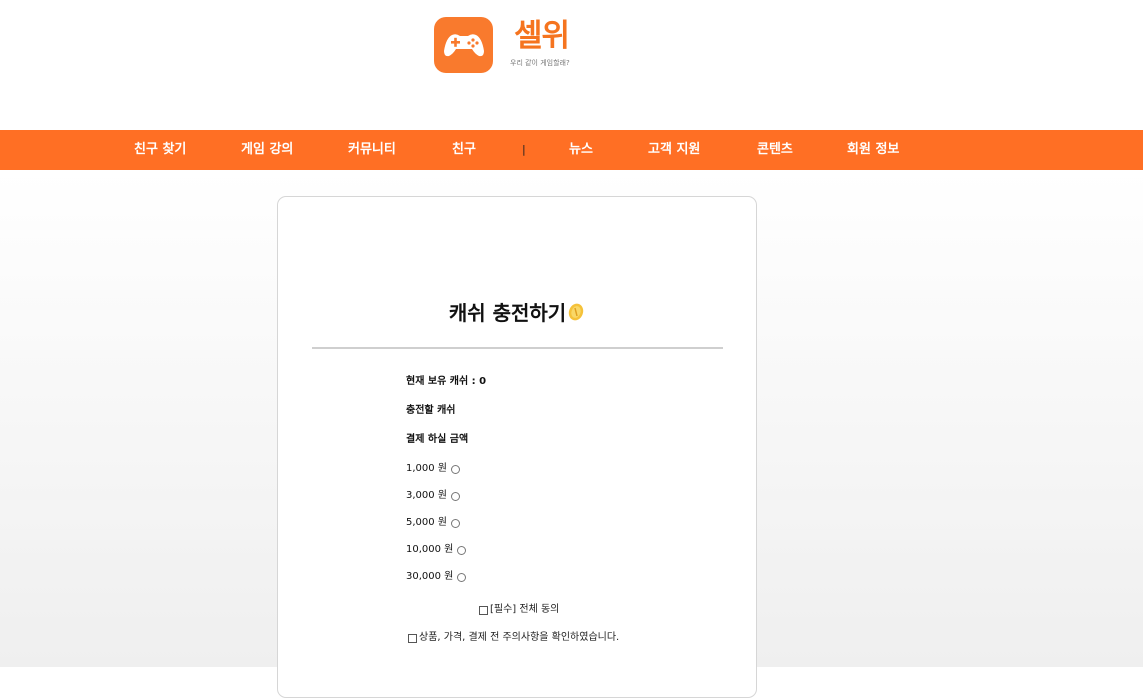  I want to click on main-nav: 친구 찾기 게임 강의 커뮤니티 친구 | 뉴스 고객 지원 콘텐츠 회원 정보, so click(571, 150).